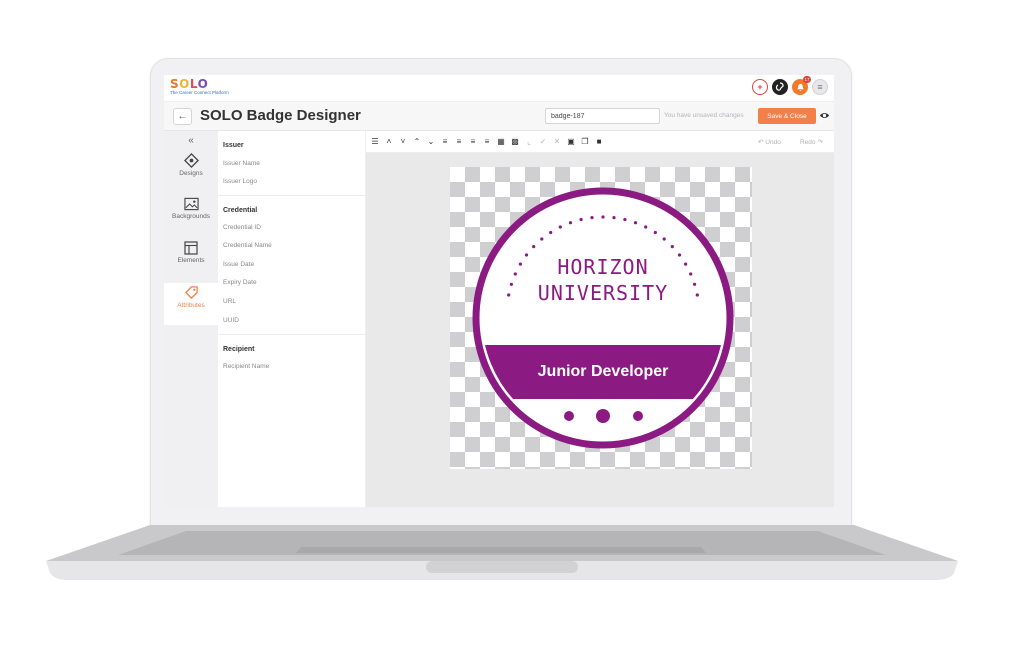 This screenshot has height=650, width=1024. Describe the element at coordinates (239, 349) in the screenshot. I see `section-heading-recipient: Recipient` at that location.